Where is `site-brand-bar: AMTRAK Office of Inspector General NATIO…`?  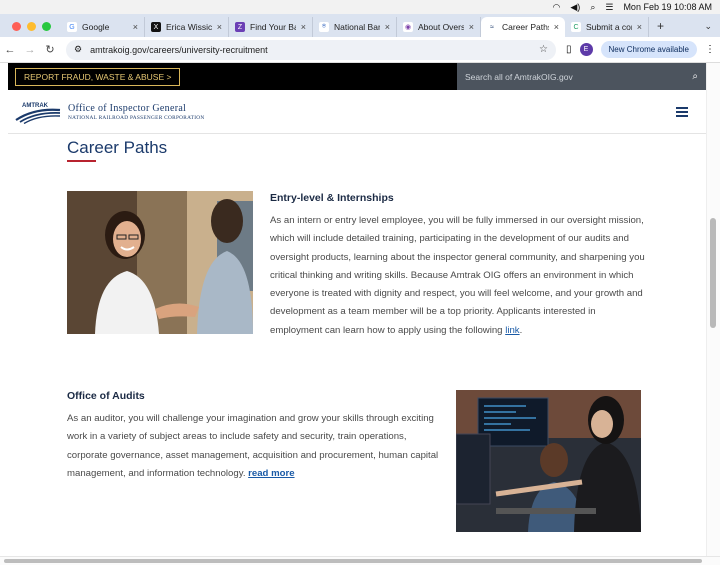 site-brand-bar: AMTRAK Office of Inspector General NATIO… is located at coordinates (357, 112).